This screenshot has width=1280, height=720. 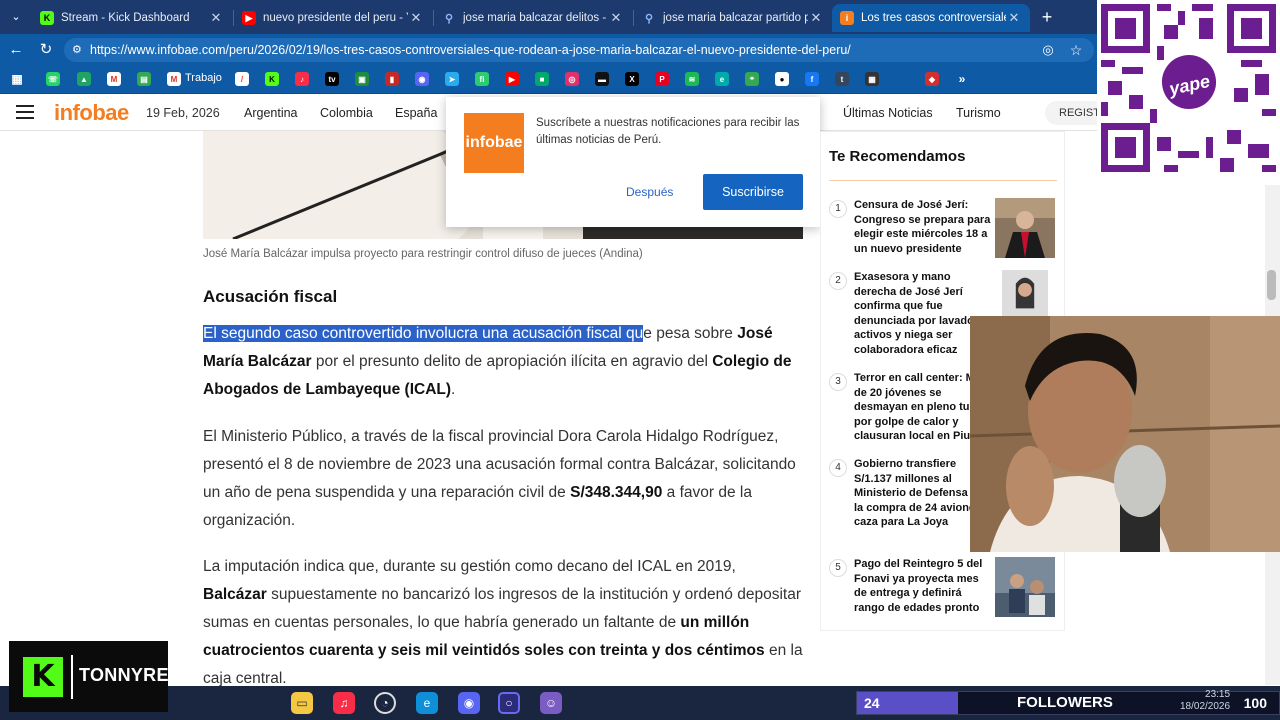 I want to click on discord-icon: ◉, so click(x=422, y=79).